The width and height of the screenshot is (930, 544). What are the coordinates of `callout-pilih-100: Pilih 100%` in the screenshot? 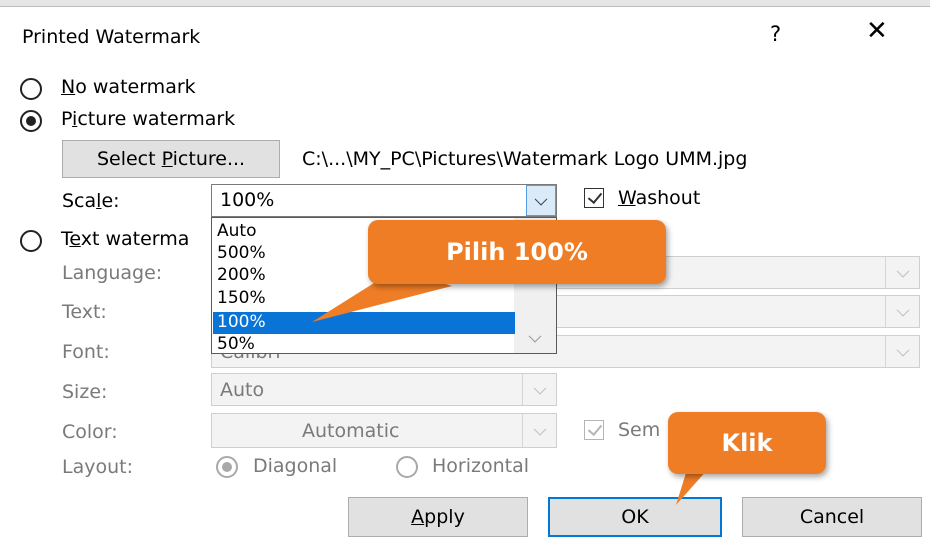 It's located at (517, 252).